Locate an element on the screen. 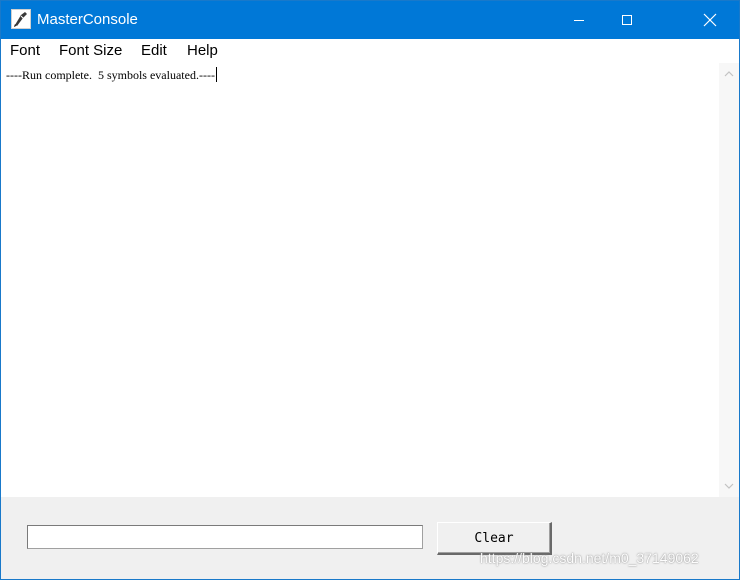  vertical-scrollbar is located at coordinates (729, 280).